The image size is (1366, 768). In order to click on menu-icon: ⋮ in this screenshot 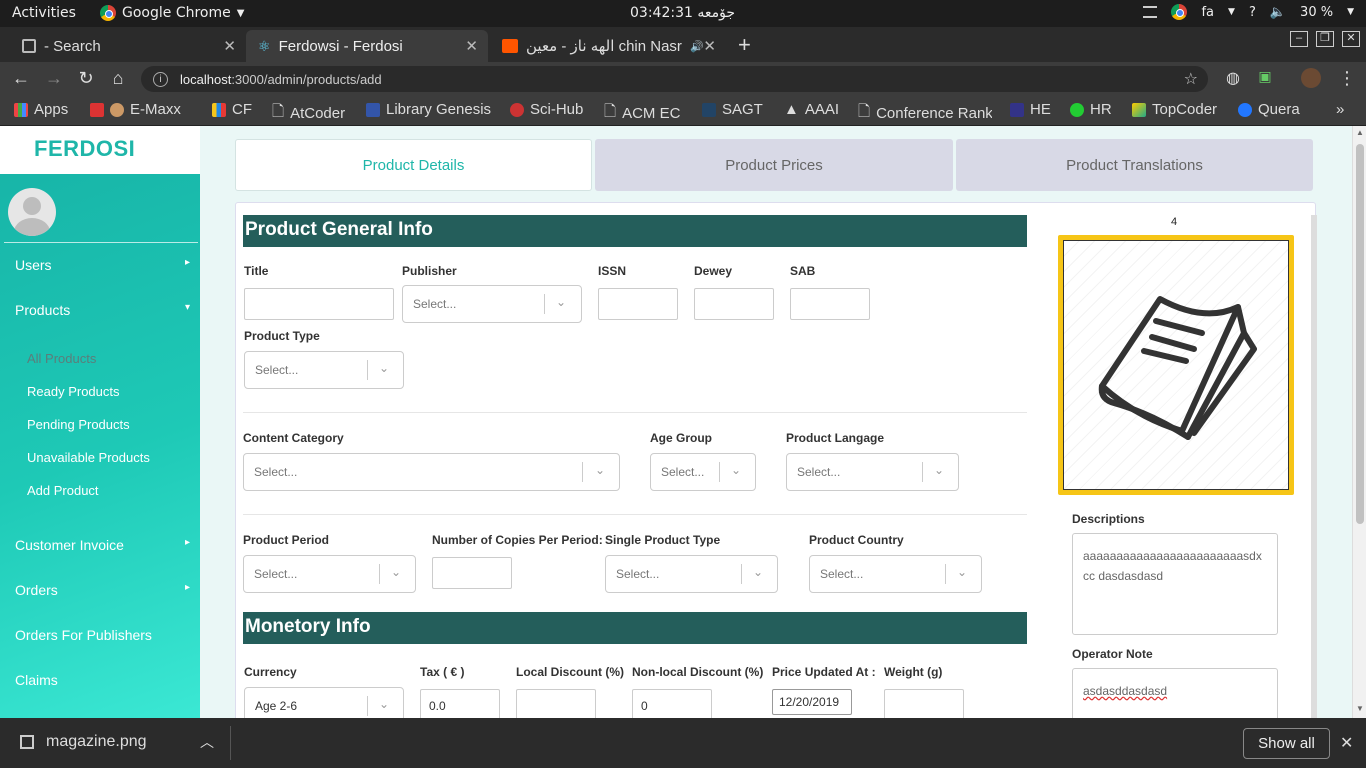, I will do `click(1347, 78)`.